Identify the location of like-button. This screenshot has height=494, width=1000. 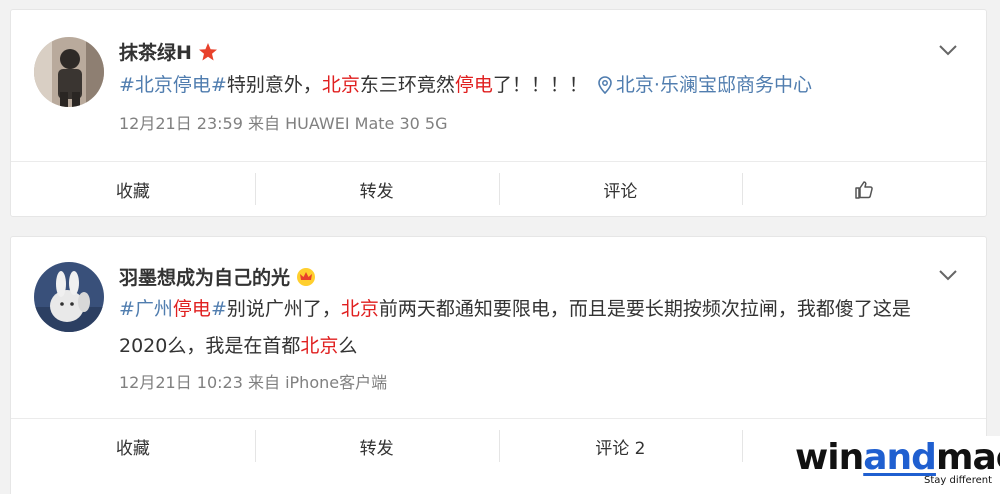
(864, 189).